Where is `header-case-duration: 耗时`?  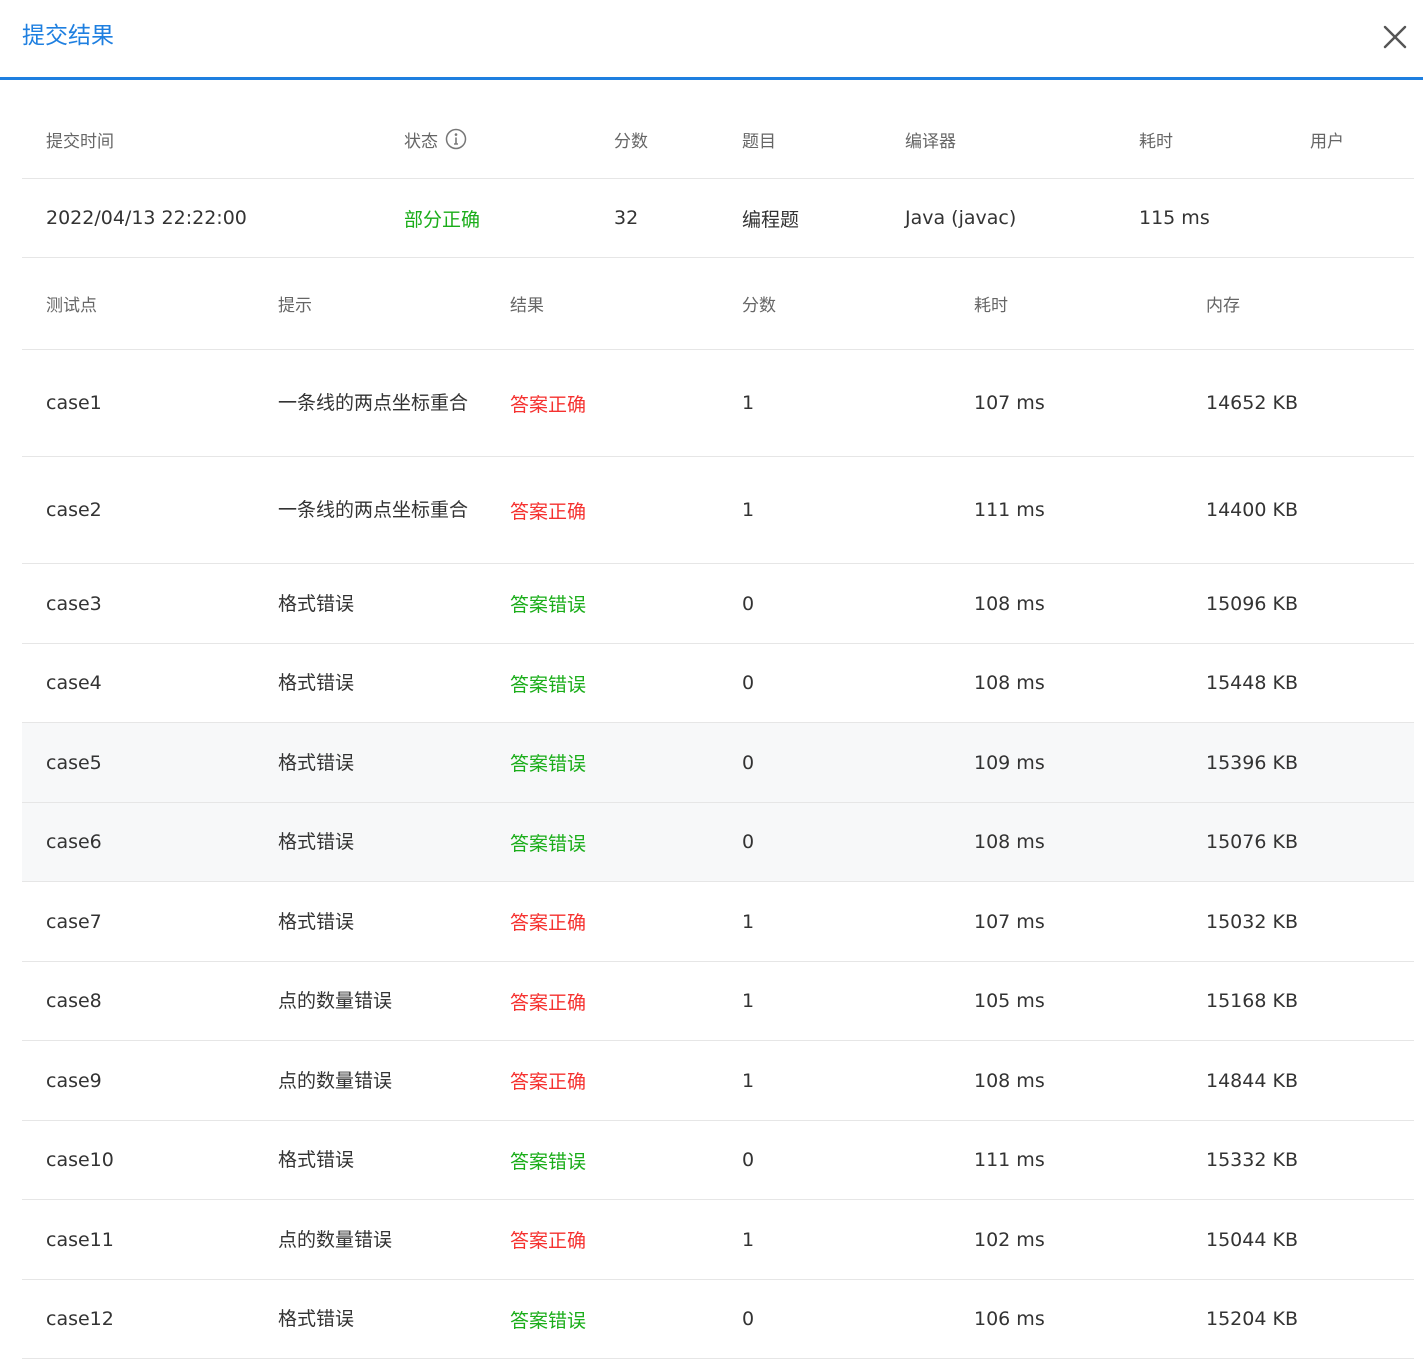 header-case-duration: 耗时 is located at coordinates (991, 306).